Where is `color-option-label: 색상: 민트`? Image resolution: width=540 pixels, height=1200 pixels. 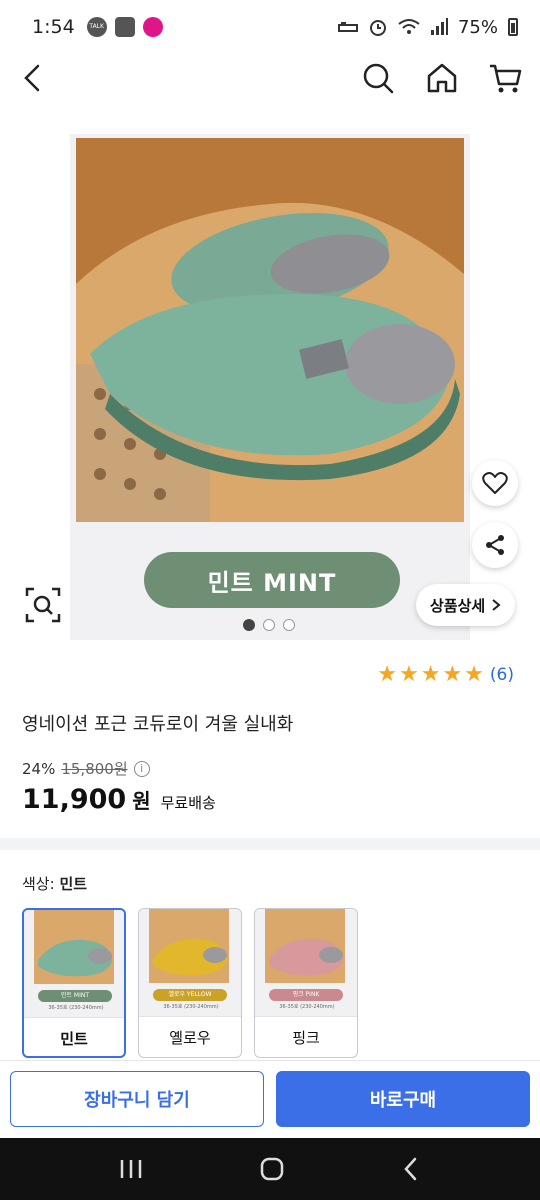
color-option-label: 색상: 민트 is located at coordinates (54, 883).